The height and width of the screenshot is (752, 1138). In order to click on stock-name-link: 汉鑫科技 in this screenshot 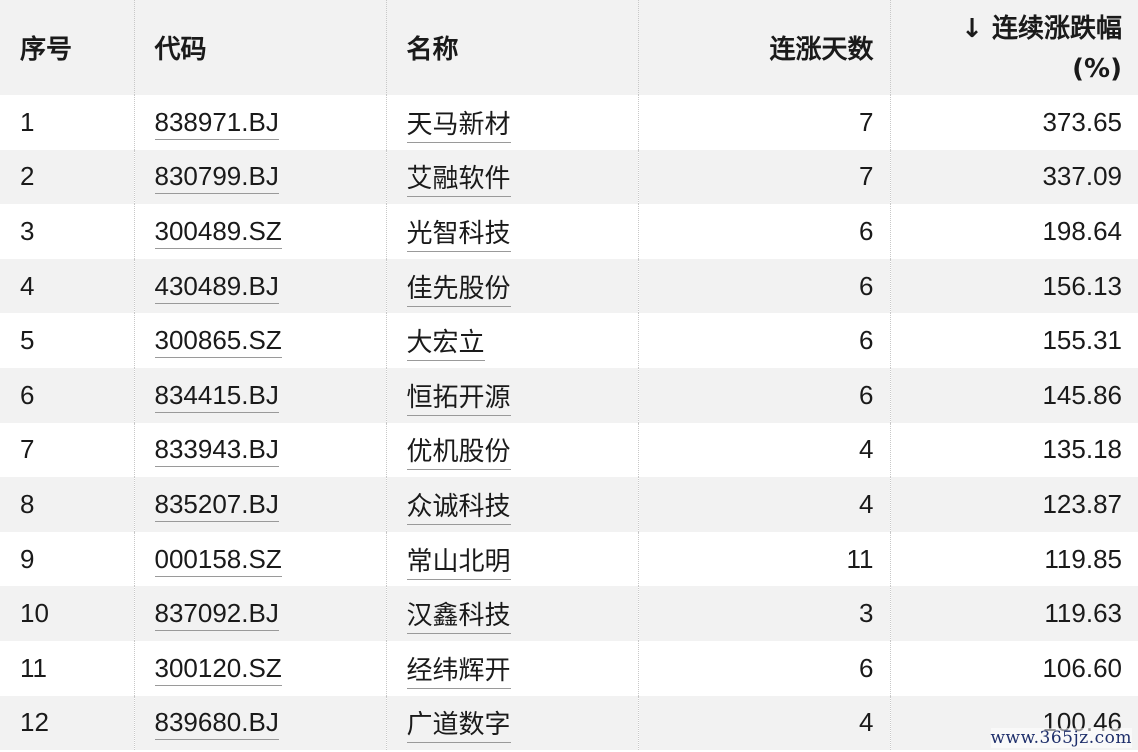, I will do `click(458, 618)`.